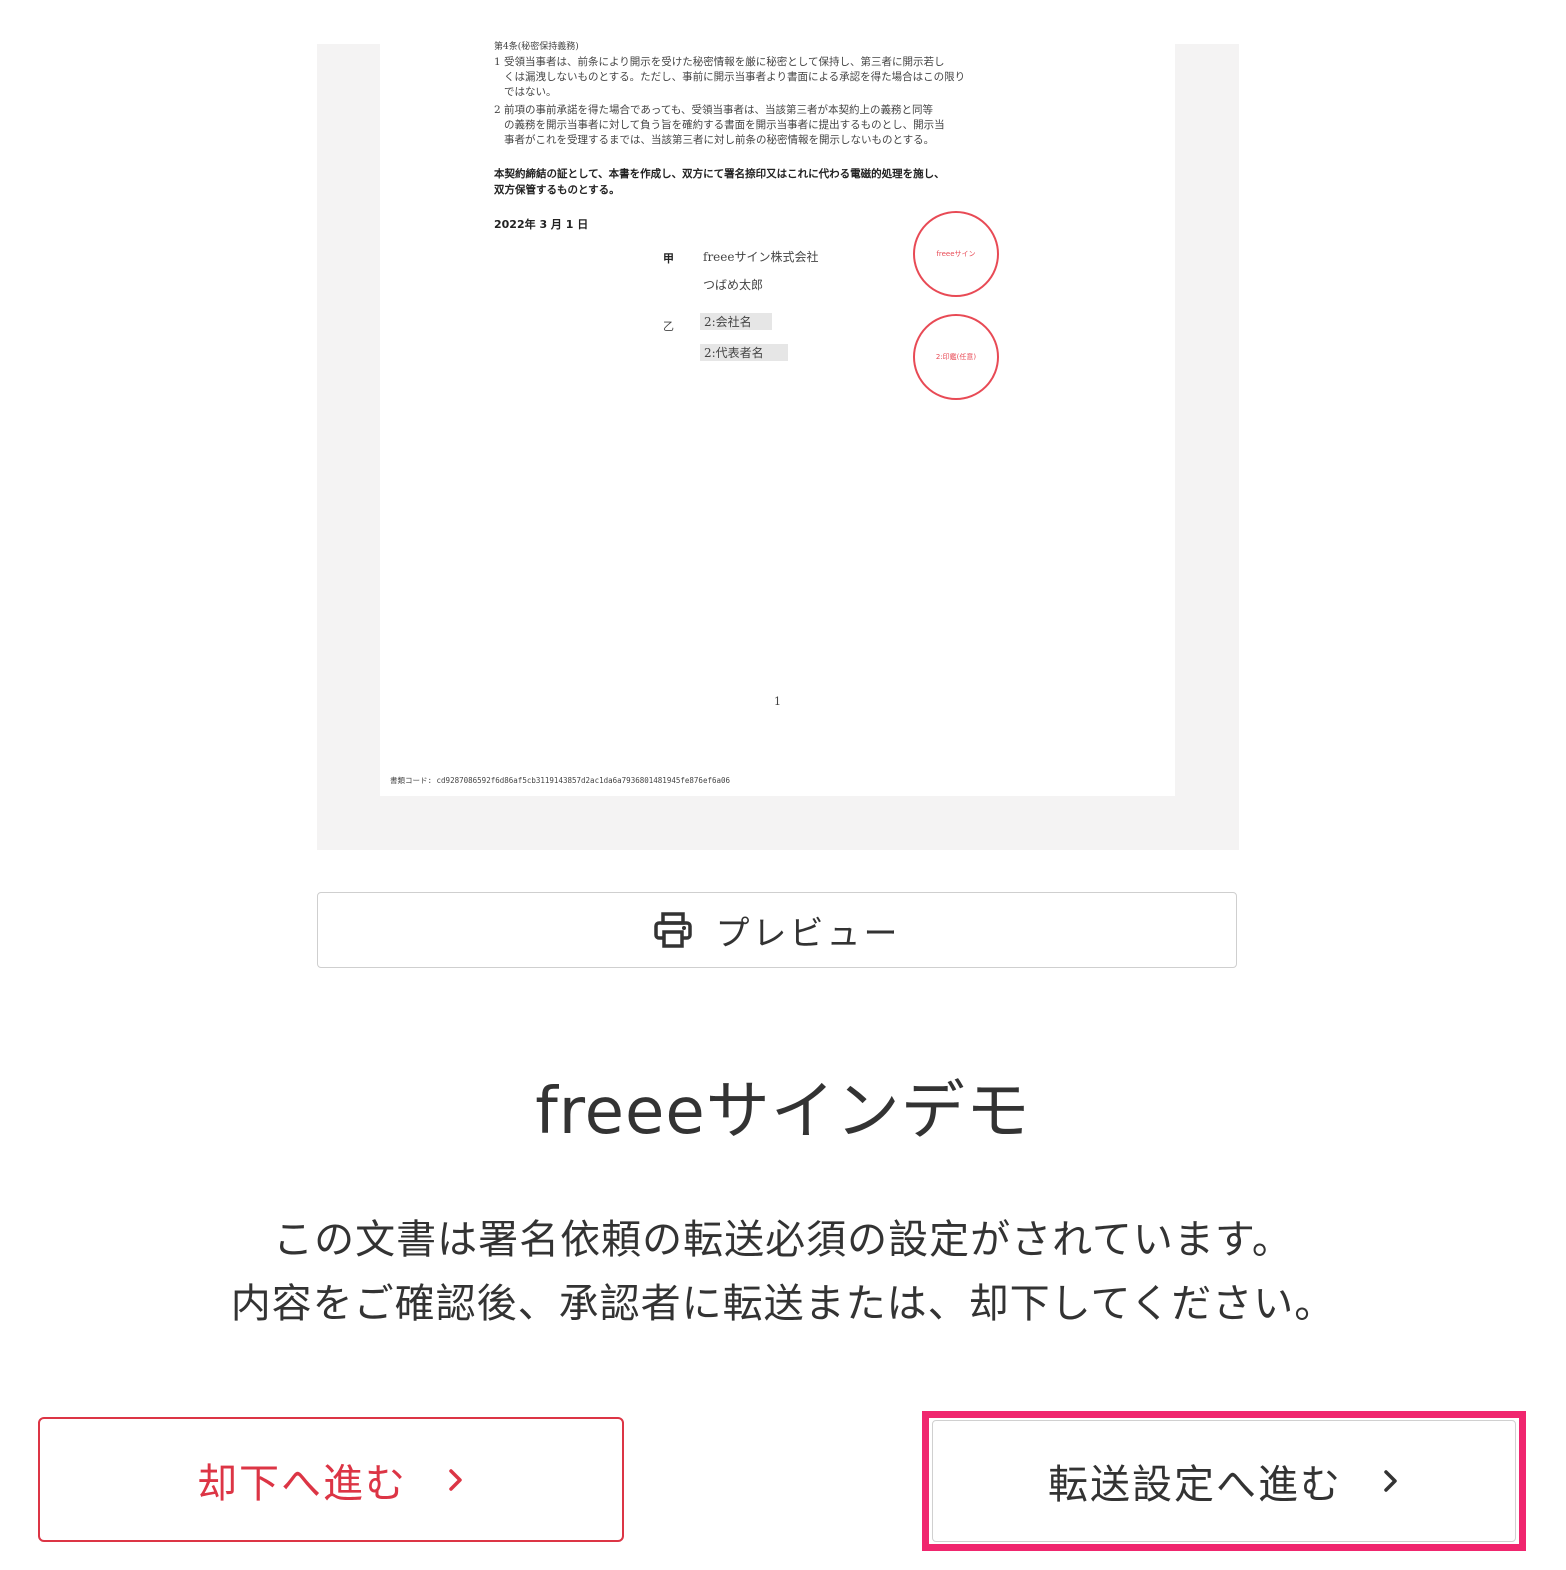  I want to click on clause-1-line-3: ではない。, so click(530, 92).